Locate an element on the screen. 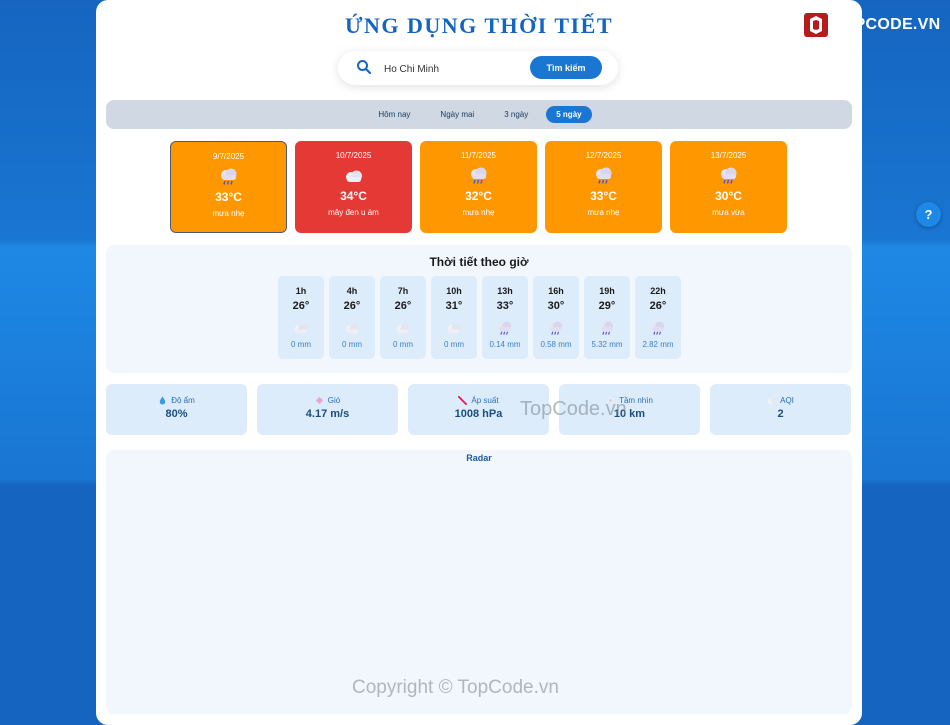 The image size is (950, 725). wind-icon is located at coordinates (319, 400).